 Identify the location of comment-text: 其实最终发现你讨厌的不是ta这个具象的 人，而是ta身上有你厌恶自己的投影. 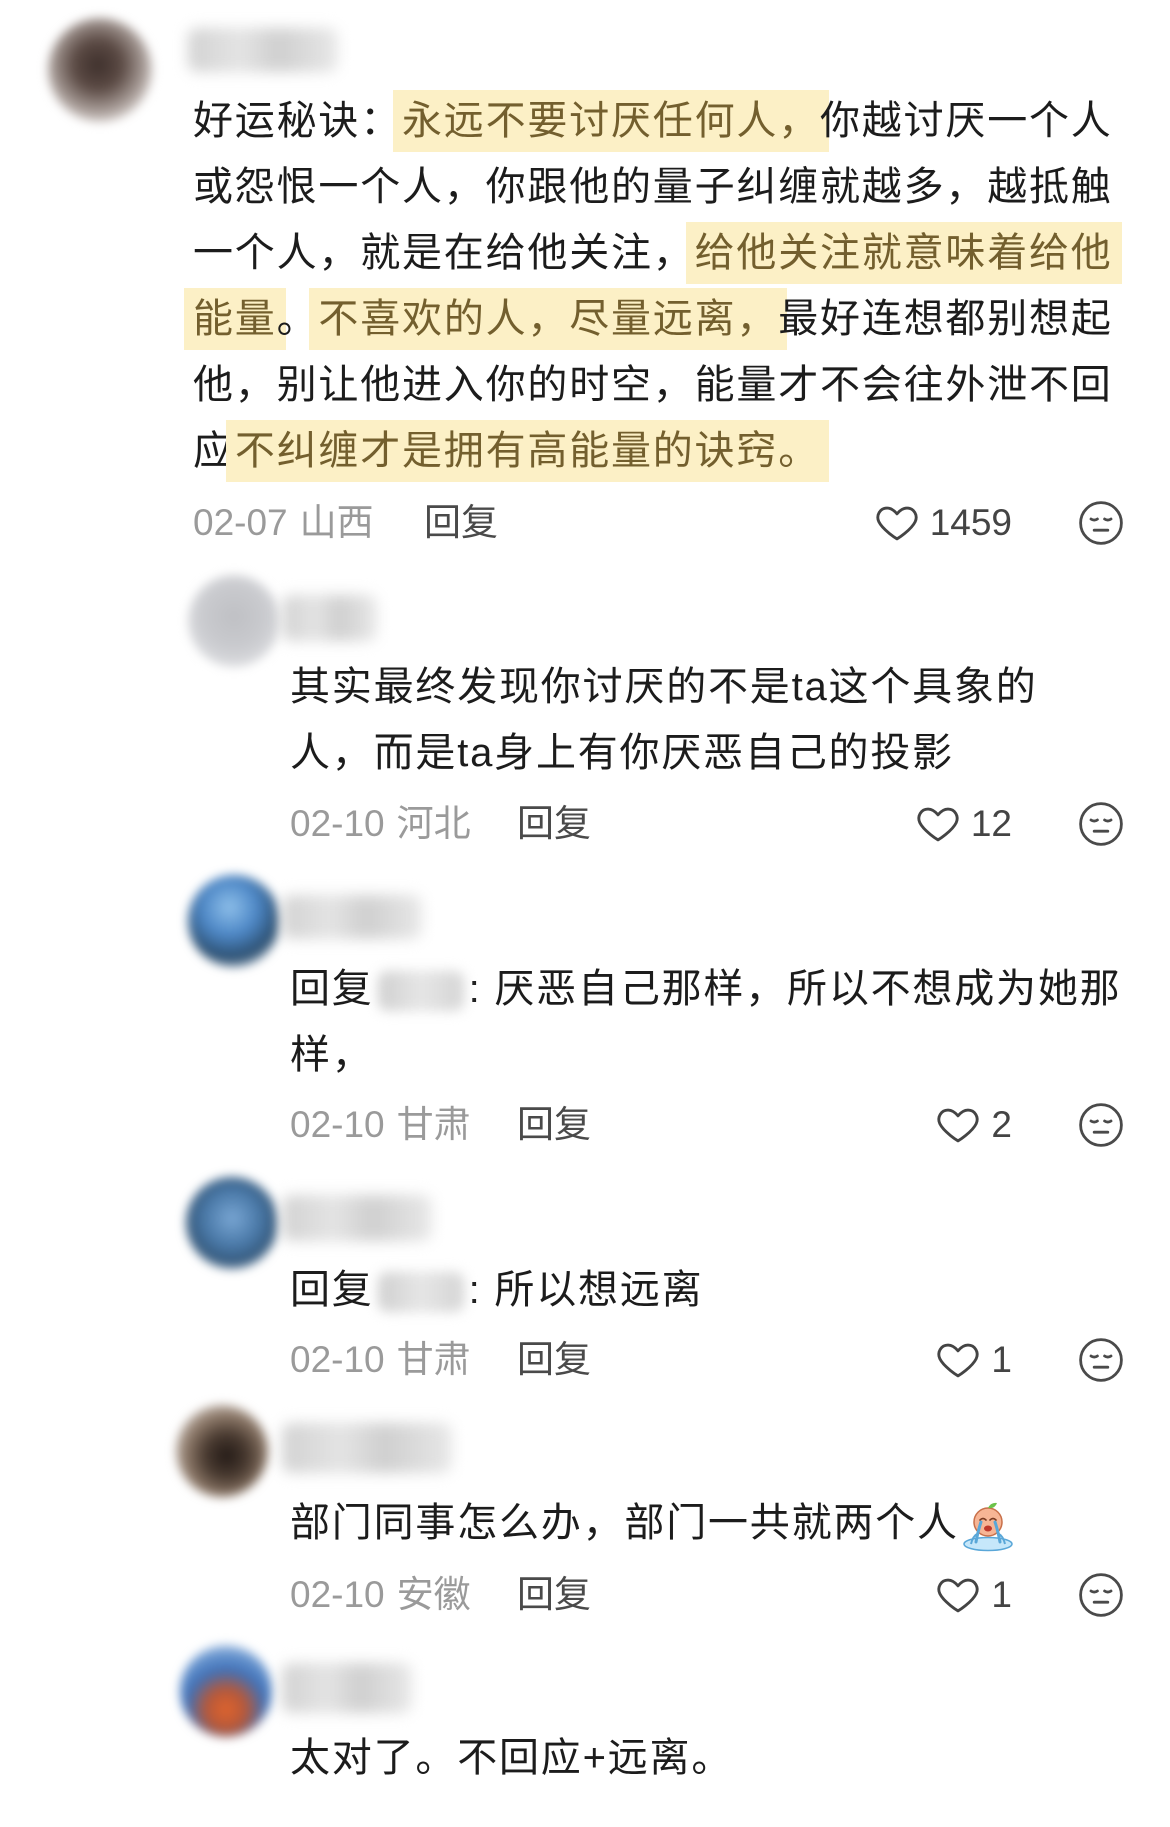
(664, 720).